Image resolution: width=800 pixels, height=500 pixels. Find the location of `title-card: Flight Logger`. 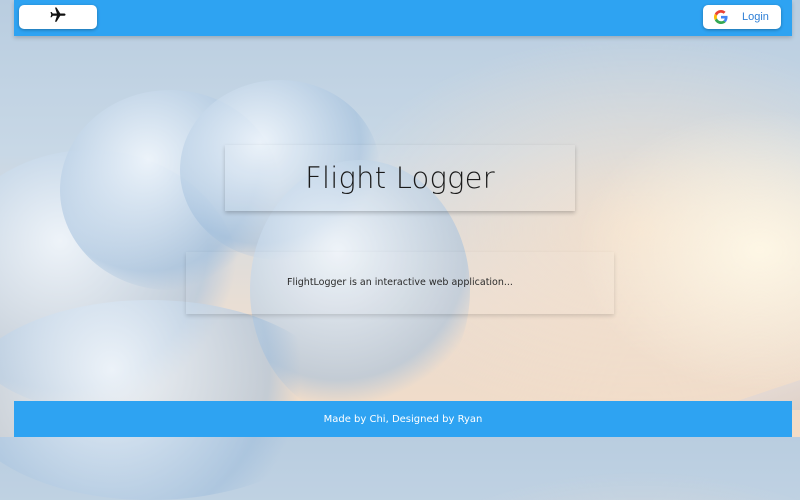

title-card: Flight Logger is located at coordinates (400, 178).